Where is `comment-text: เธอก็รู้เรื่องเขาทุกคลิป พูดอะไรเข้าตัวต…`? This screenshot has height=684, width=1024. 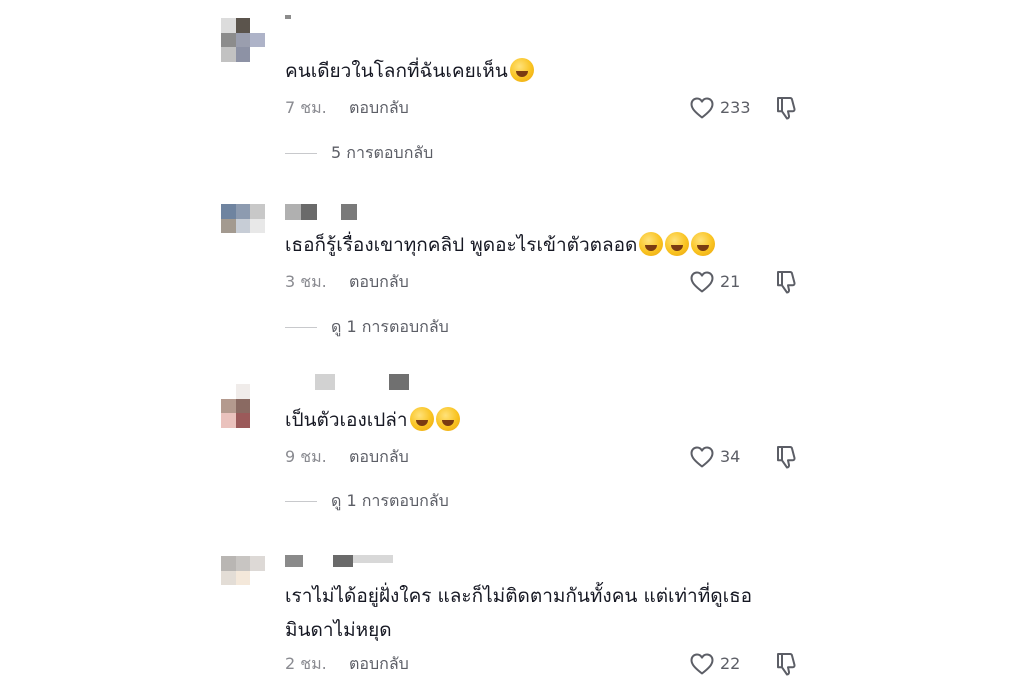 comment-text: เธอก็รู้เรื่องเขาทุกคลิป พูดอะไรเข้าตัวต… is located at coordinates (545, 245).